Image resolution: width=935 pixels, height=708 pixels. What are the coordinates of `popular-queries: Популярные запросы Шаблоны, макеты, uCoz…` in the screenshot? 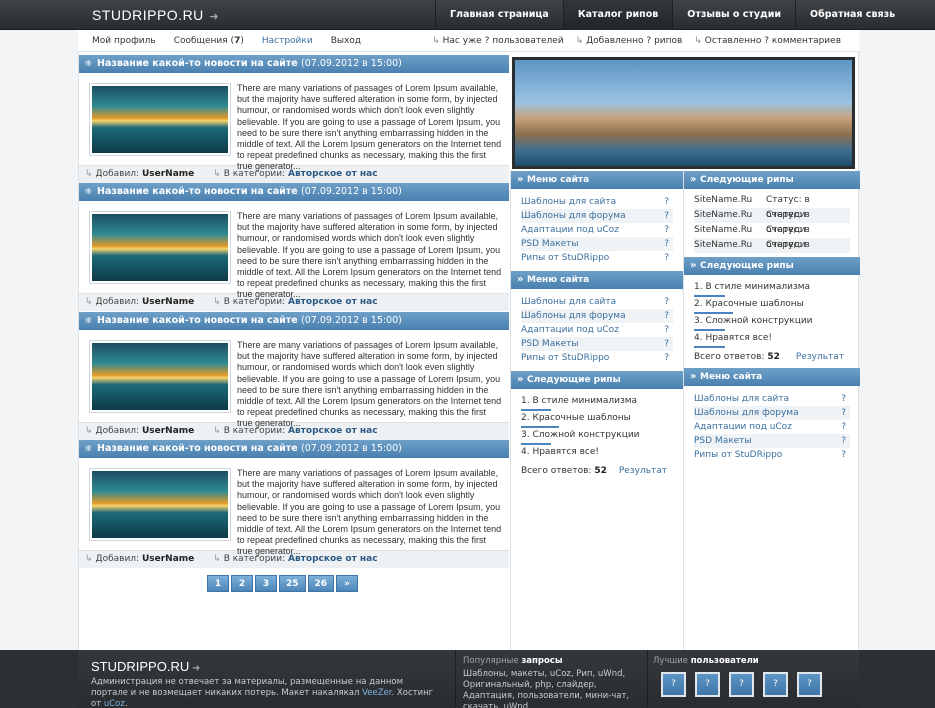 It's located at (553, 682).